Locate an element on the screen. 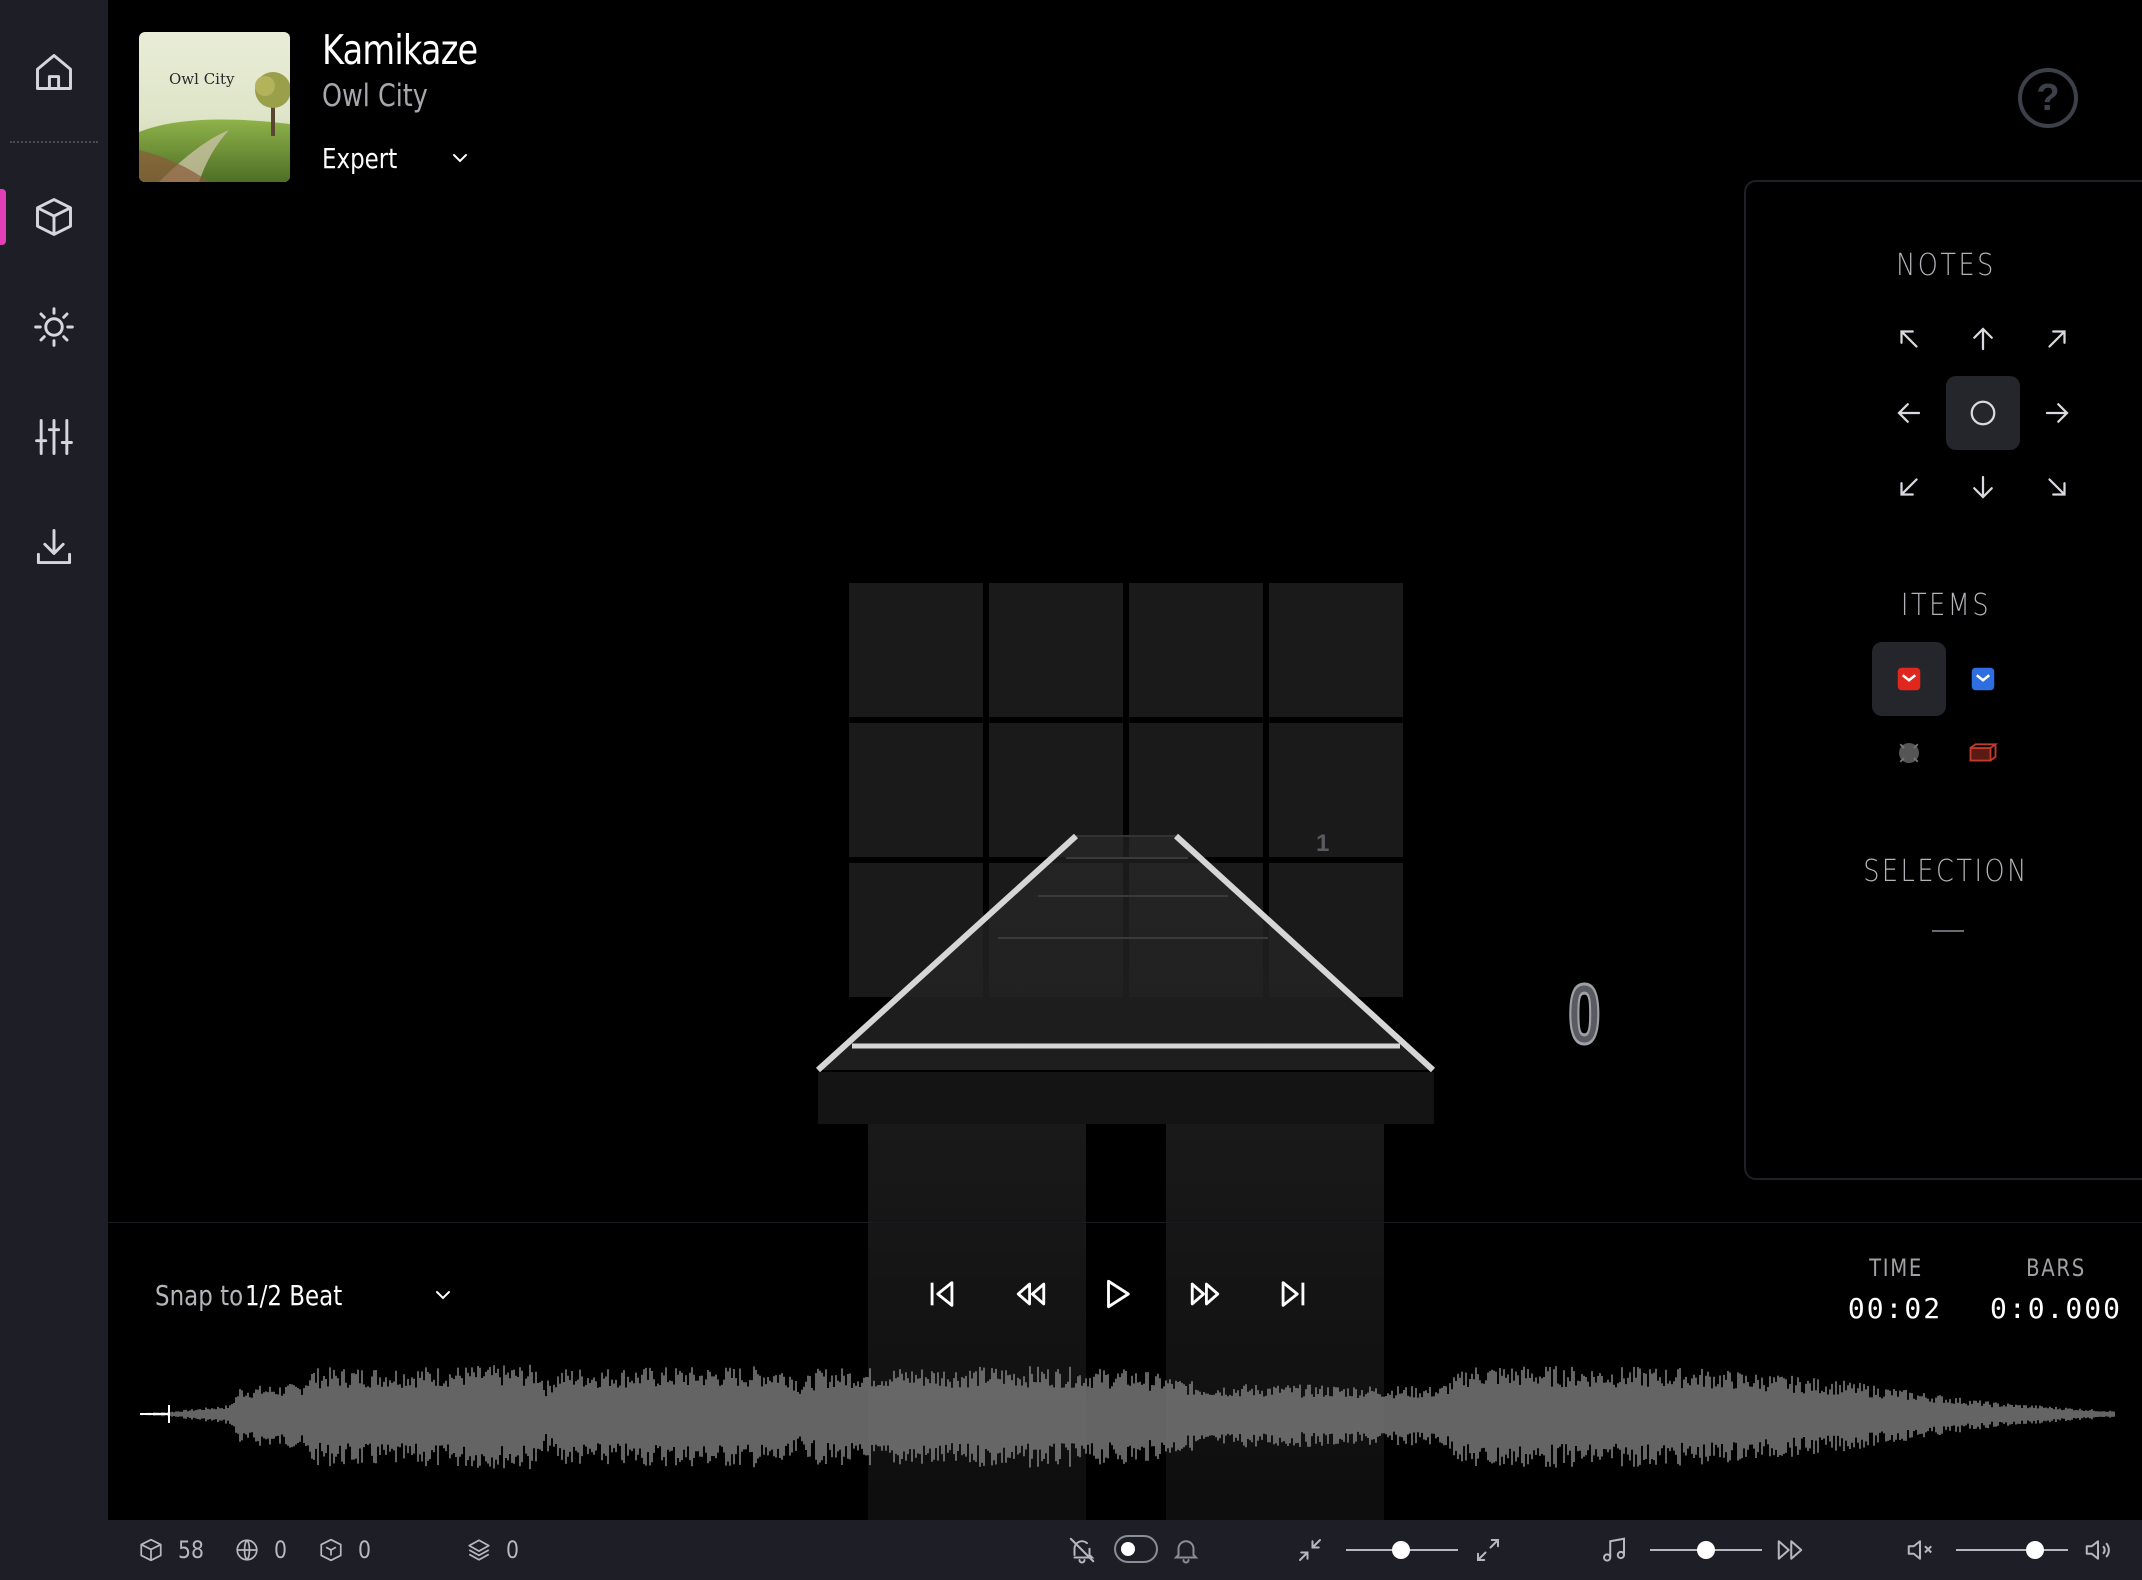  playhead-marker is located at coordinates (169, 1414).